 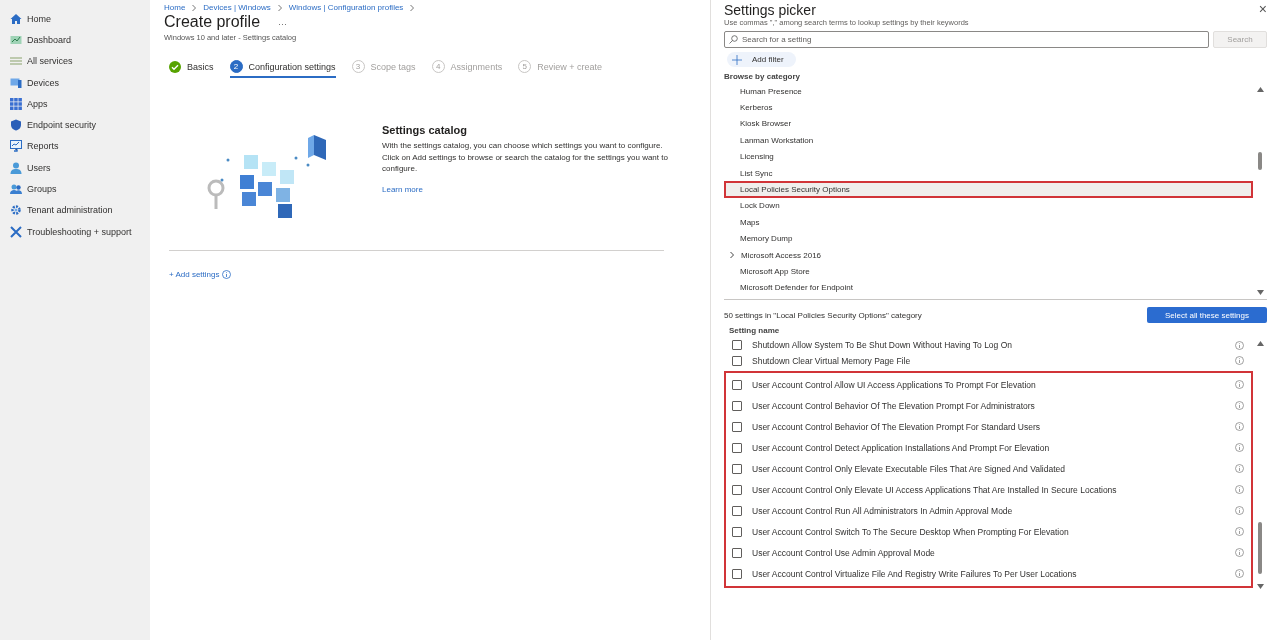 What do you see at coordinates (80, 40) in the screenshot?
I see `sidebar-item: Dashboard` at bounding box center [80, 40].